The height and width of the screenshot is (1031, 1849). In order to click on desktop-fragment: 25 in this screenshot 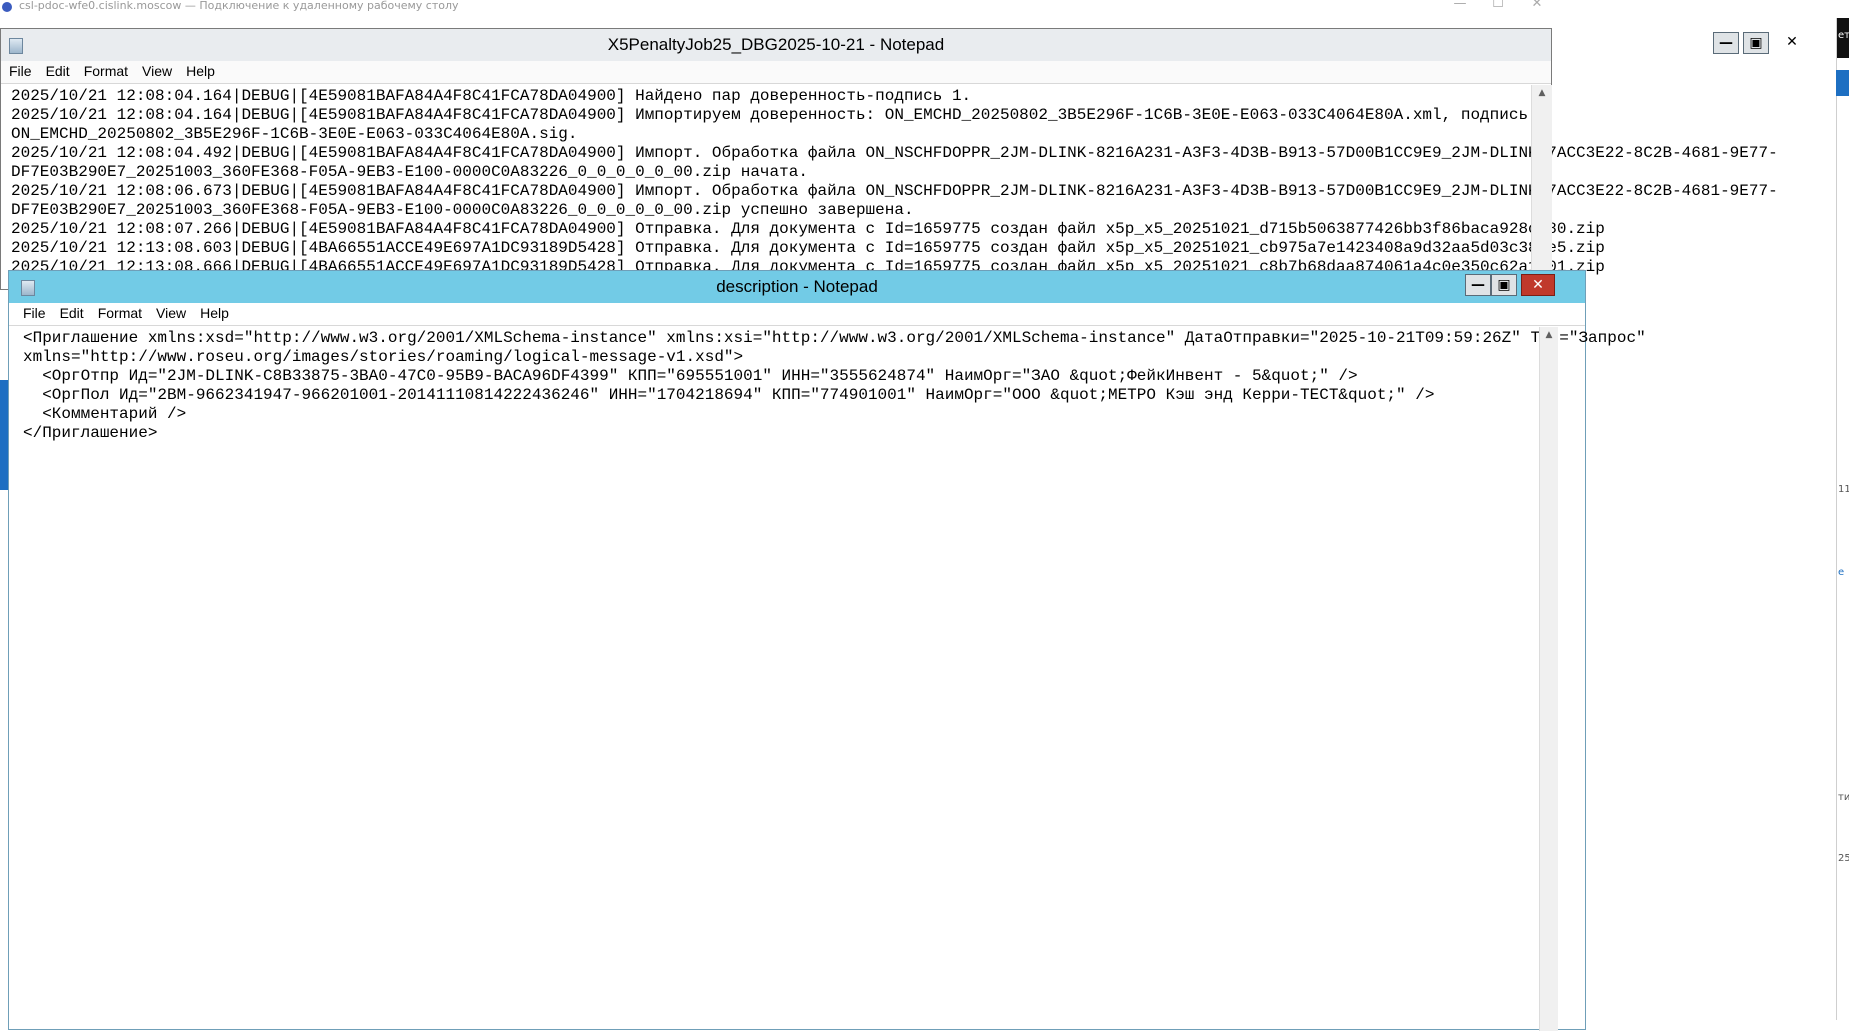, I will do `click(1843, 858)`.